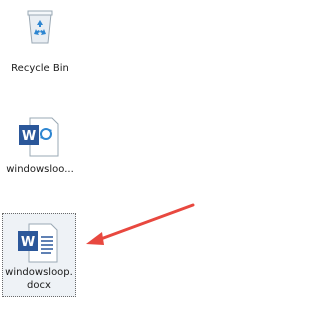  I want to click on annotation-arrow-icon, so click(140, 224).